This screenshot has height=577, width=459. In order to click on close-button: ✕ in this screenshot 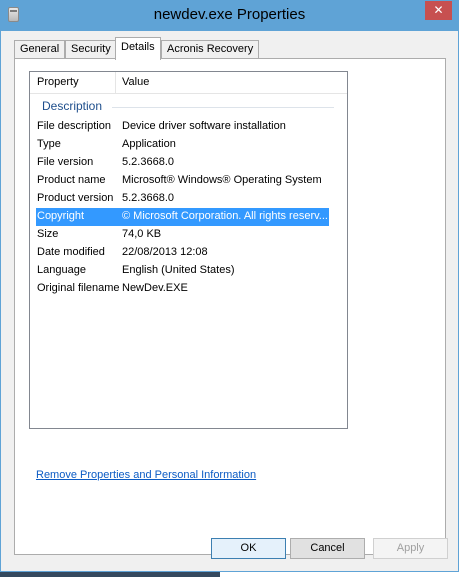, I will do `click(438, 10)`.